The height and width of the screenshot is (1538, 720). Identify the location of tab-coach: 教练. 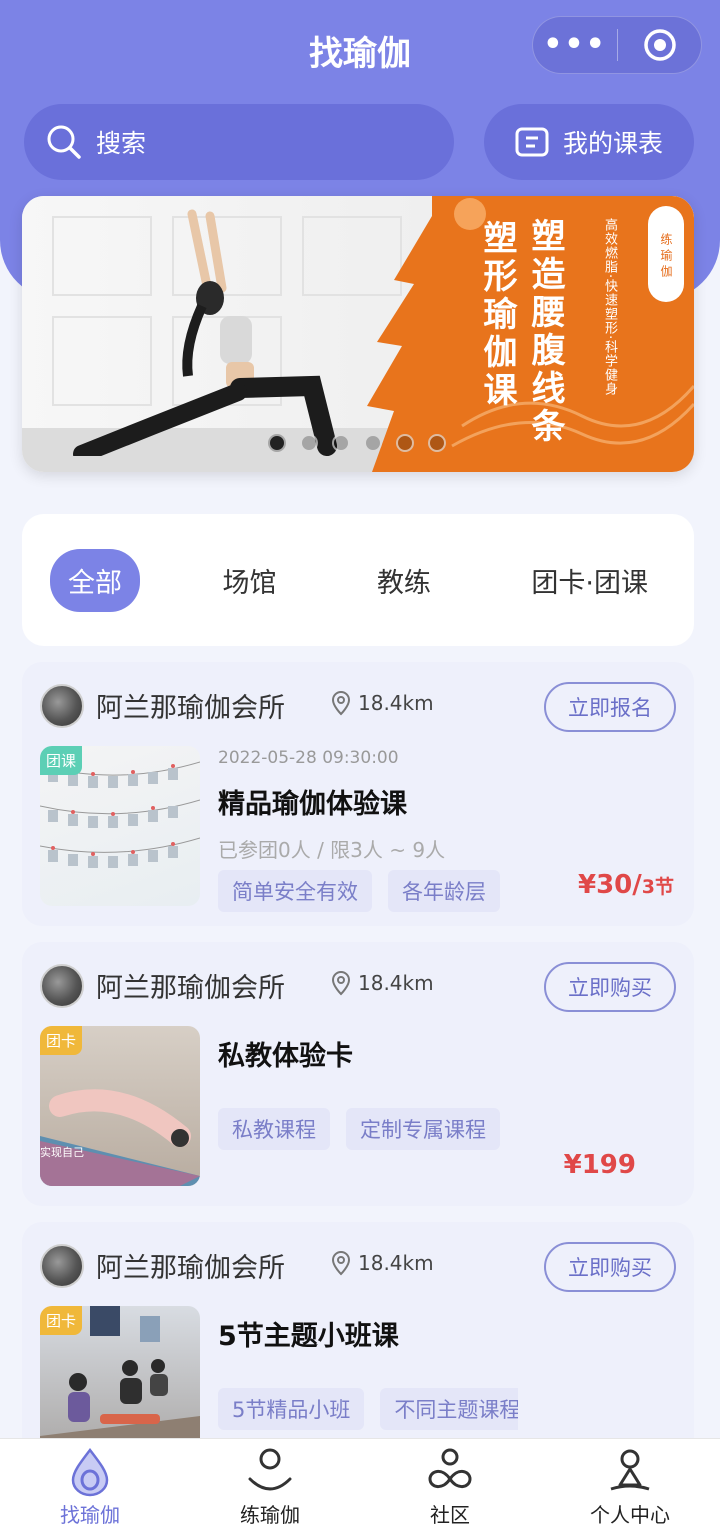
(404, 580).